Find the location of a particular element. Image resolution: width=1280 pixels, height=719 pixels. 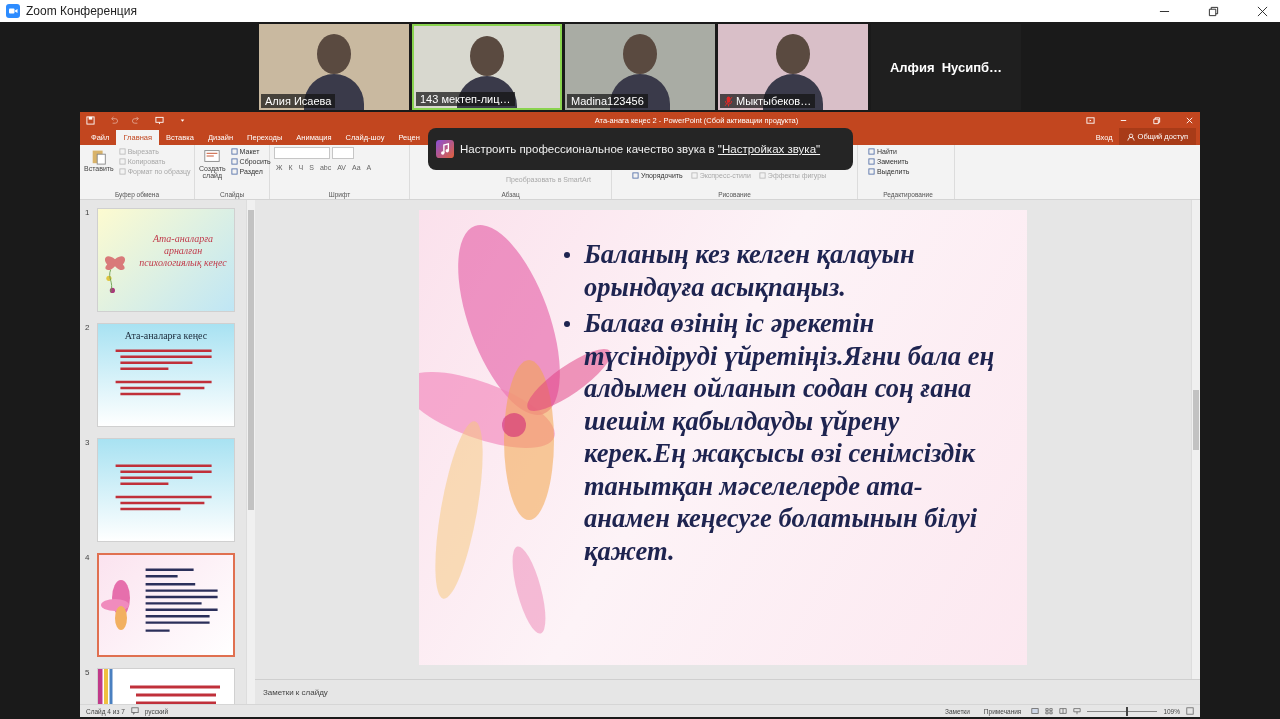

bullet-text: Балаға өзінің іс әрекетін түсіндіруді үйретіңіз.Яғни бала ең алдымен ойланып содан соң ғана шешім қабылдауды үйрену керек.Ең жақсысы өзі сенімсіздік танытқан мәселелерде ата-анамен кеңесуге болатынын білуі қажет. is located at coordinates (790, 437).